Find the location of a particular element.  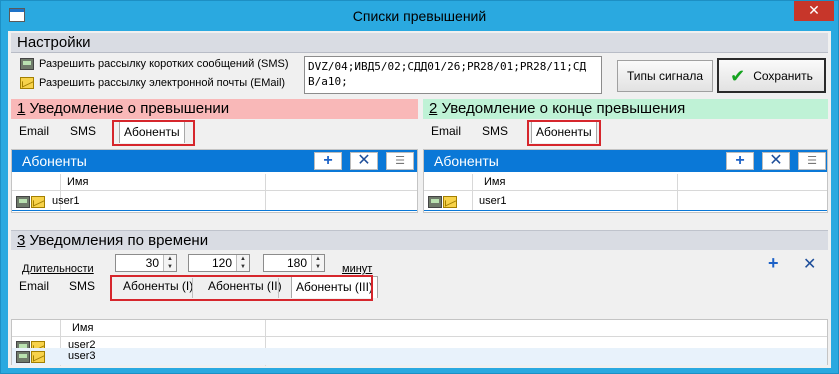

save-button: ✔ Сохранить is located at coordinates (771, 75).